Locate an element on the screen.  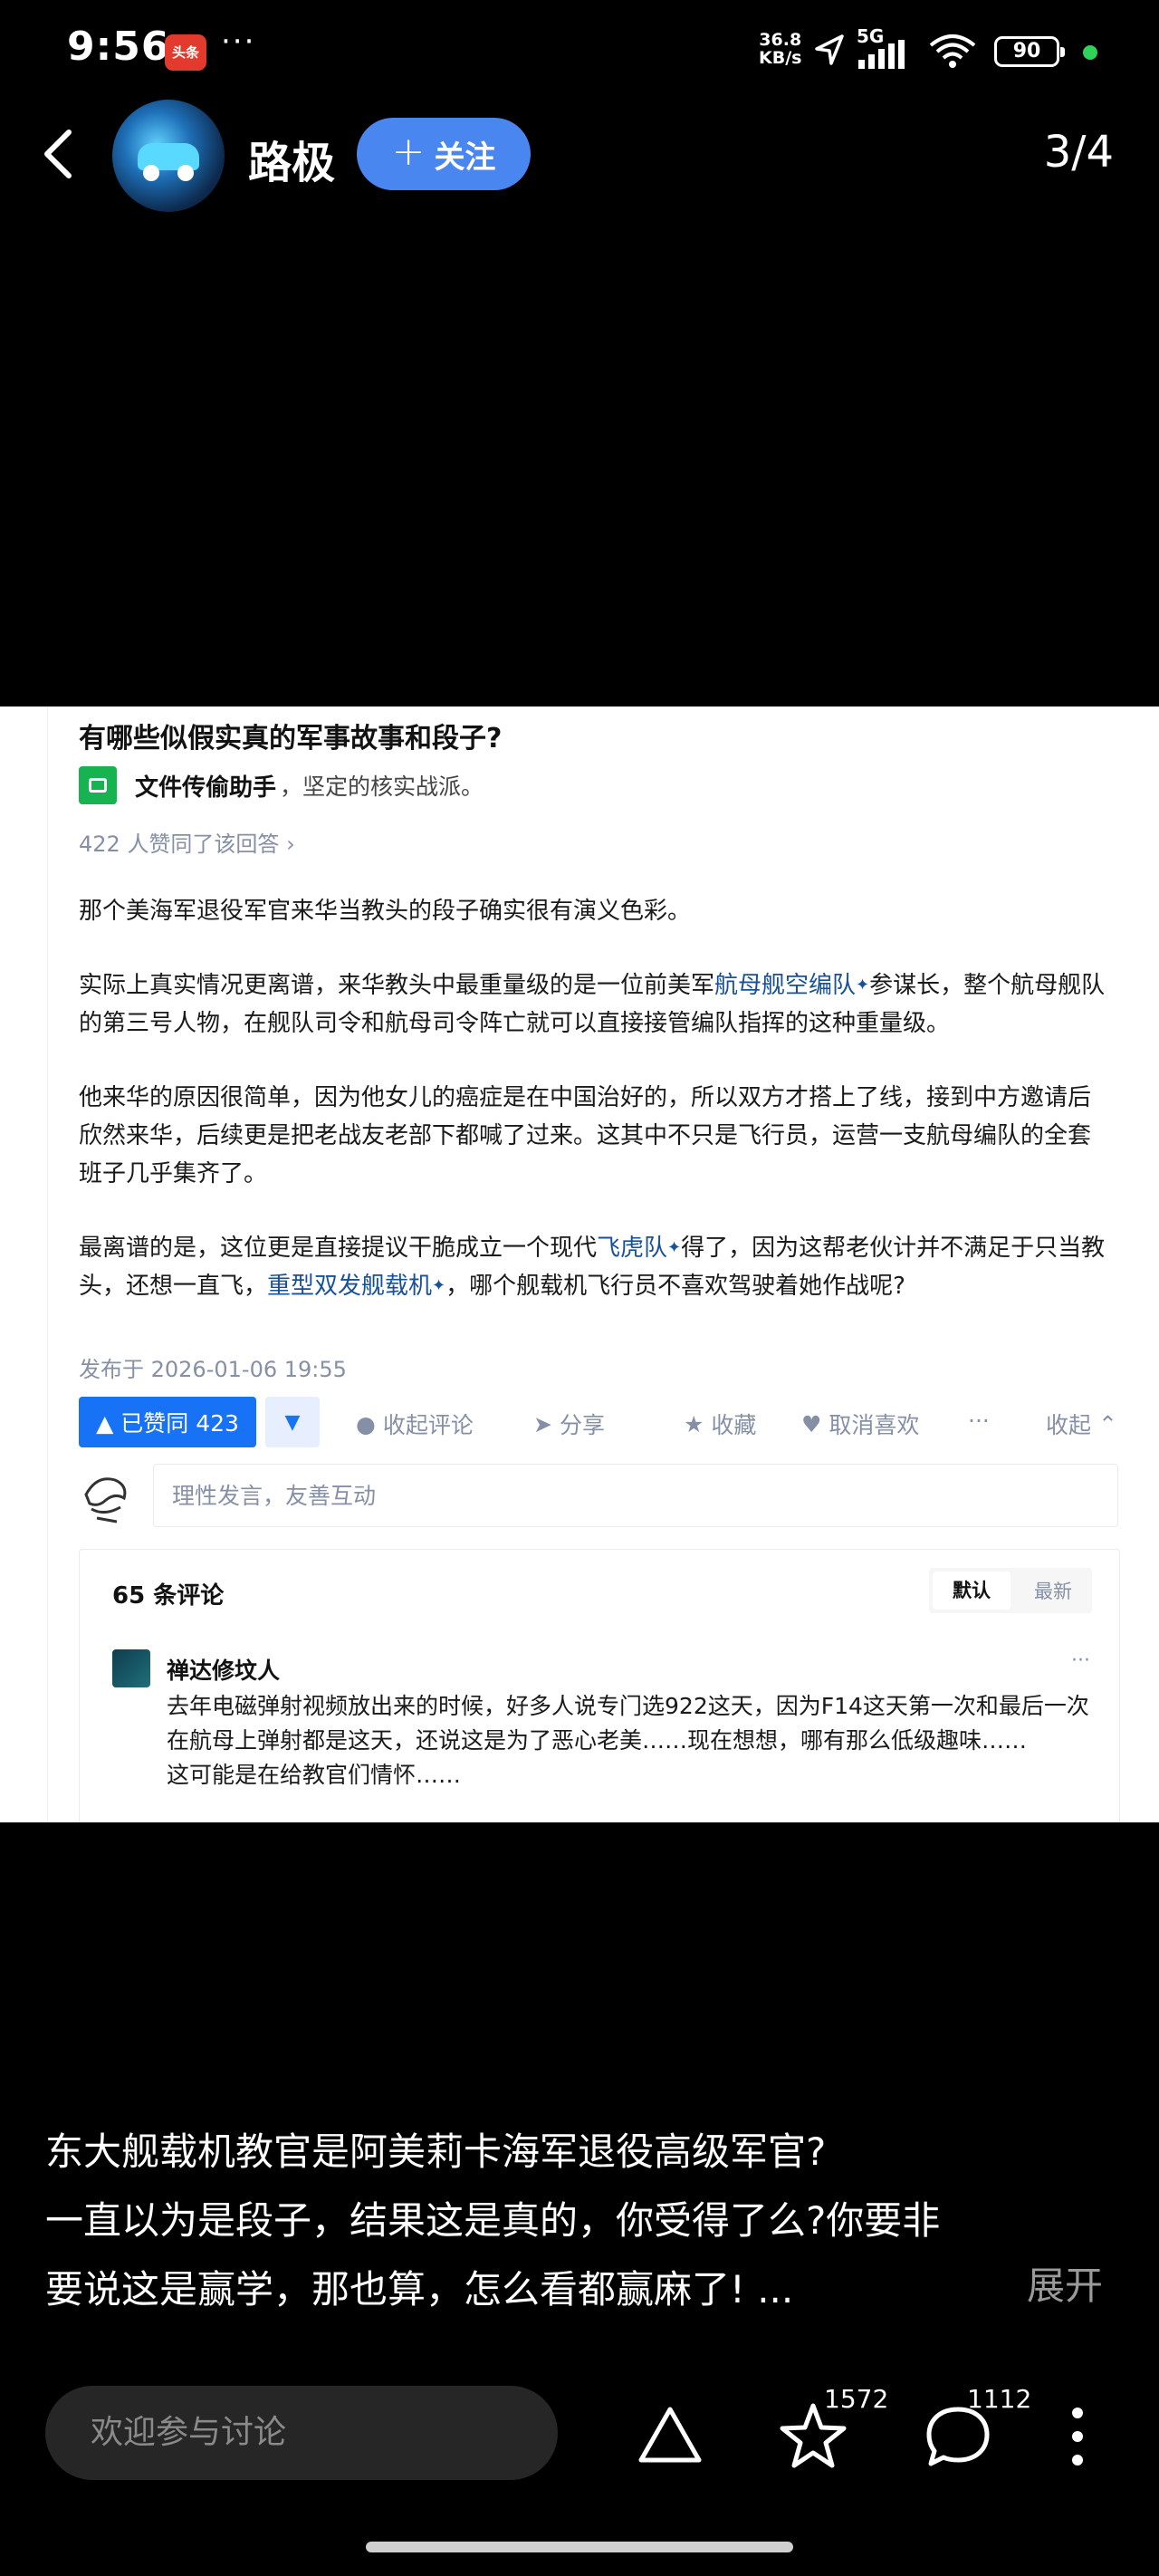
author-name: 路极 is located at coordinates (291, 158).